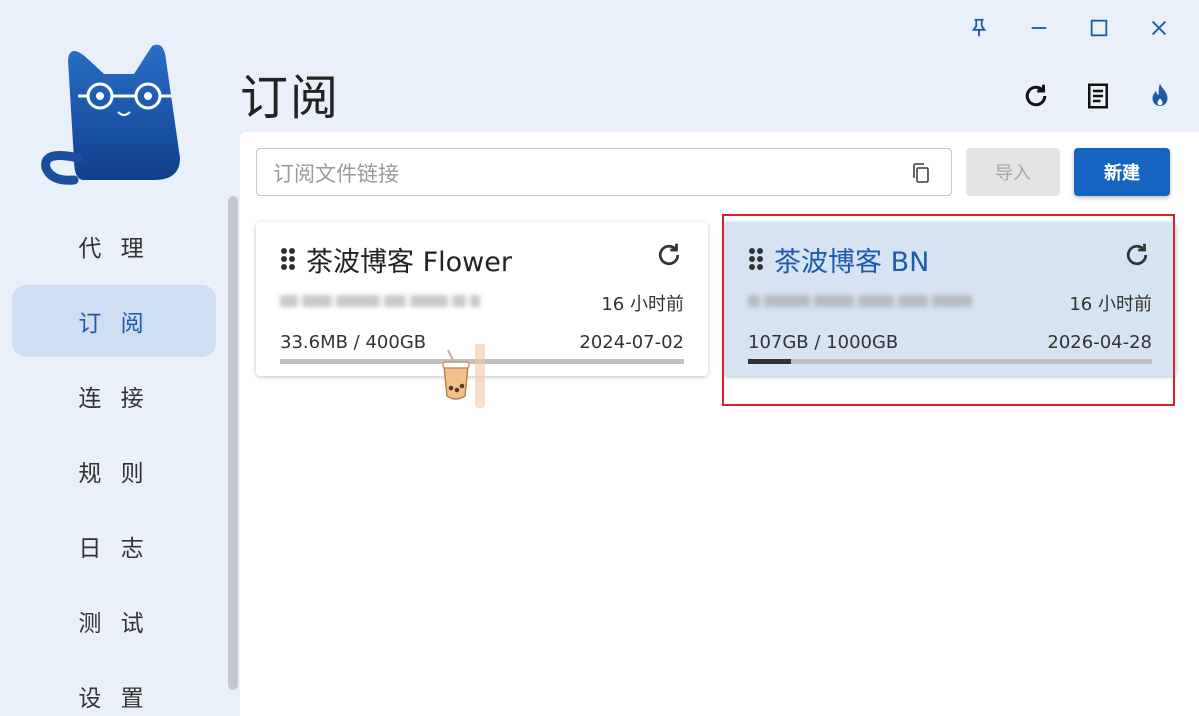 The width and height of the screenshot is (1199, 716). I want to click on pin-icon, so click(979, 27).